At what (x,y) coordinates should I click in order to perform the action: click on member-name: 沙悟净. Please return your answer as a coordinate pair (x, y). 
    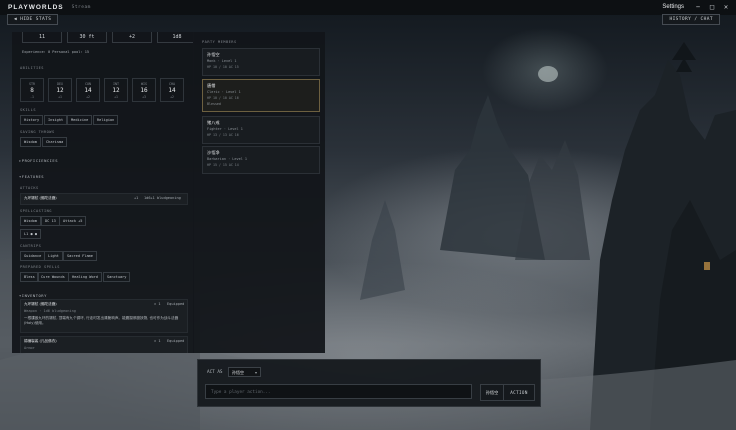
    Looking at the image, I should click on (213, 152).